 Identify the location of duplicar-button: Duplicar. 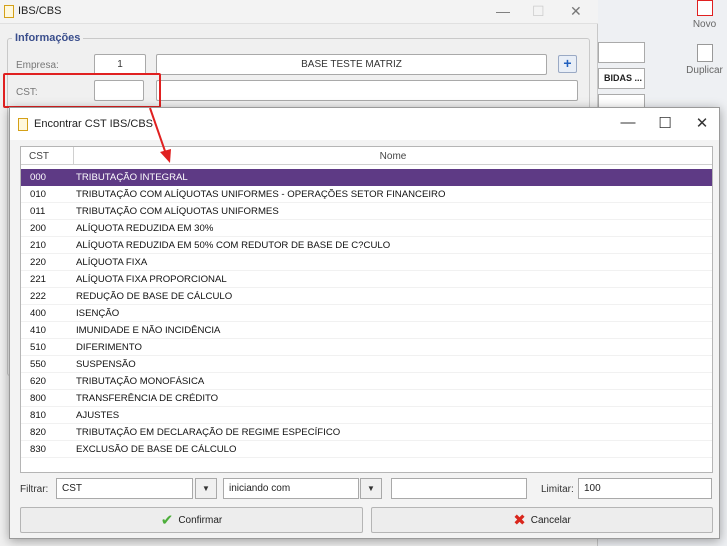
(704, 60).